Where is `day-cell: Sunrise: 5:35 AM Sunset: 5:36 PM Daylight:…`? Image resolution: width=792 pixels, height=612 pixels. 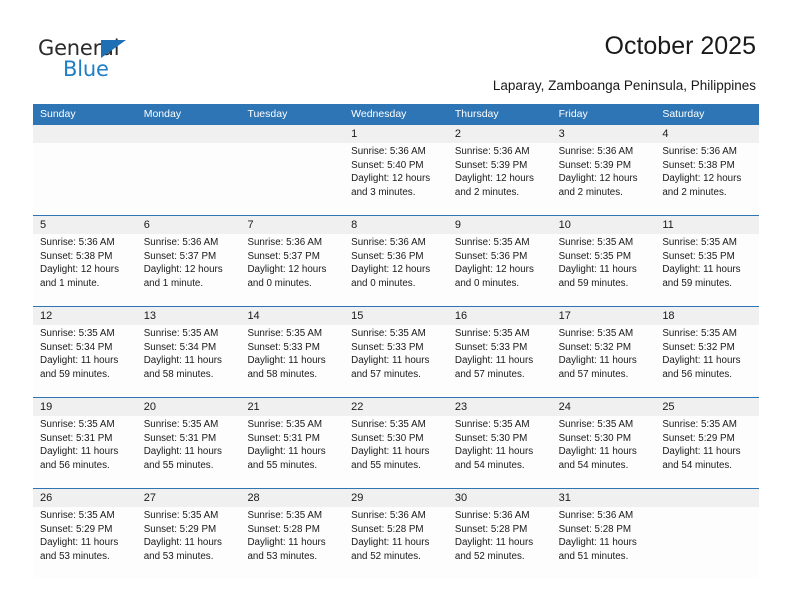 day-cell: Sunrise: 5:35 AM Sunset: 5:36 PM Daylight:… is located at coordinates (500, 270).